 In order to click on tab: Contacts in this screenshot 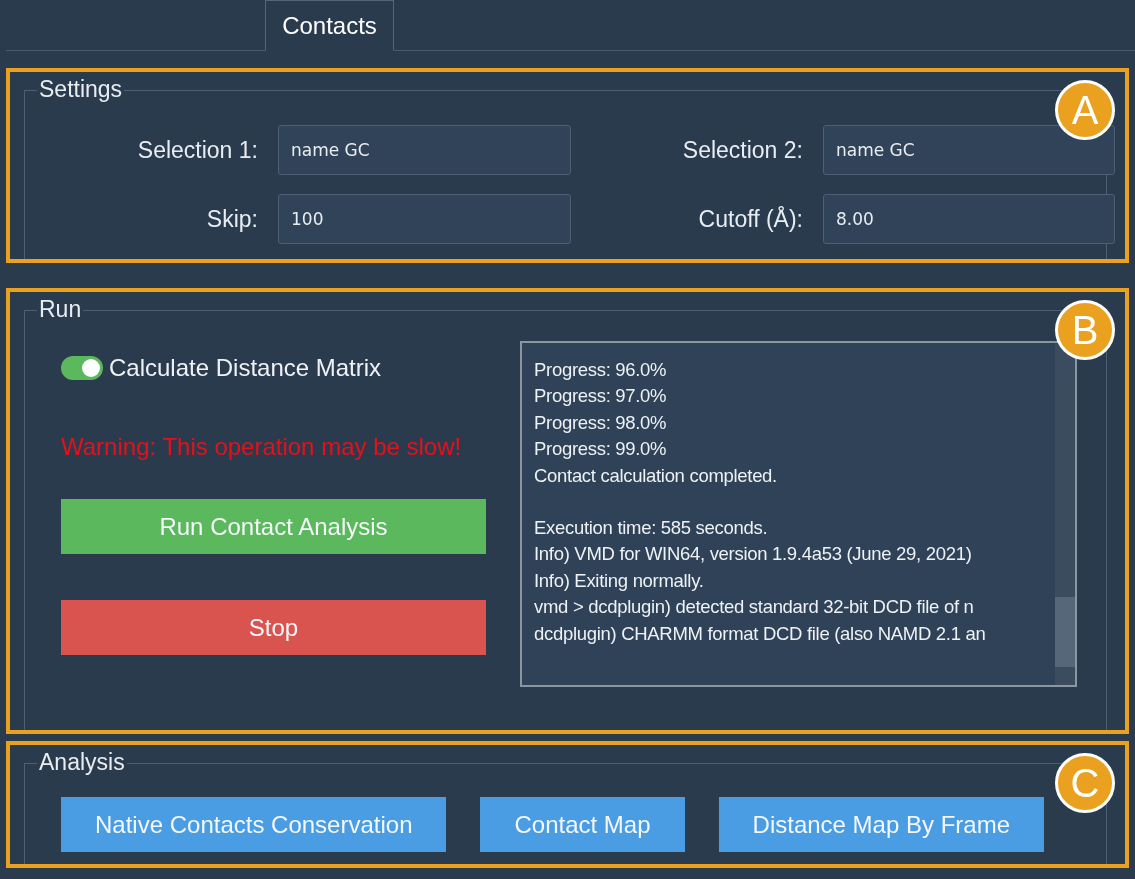, I will do `click(329, 25)`.